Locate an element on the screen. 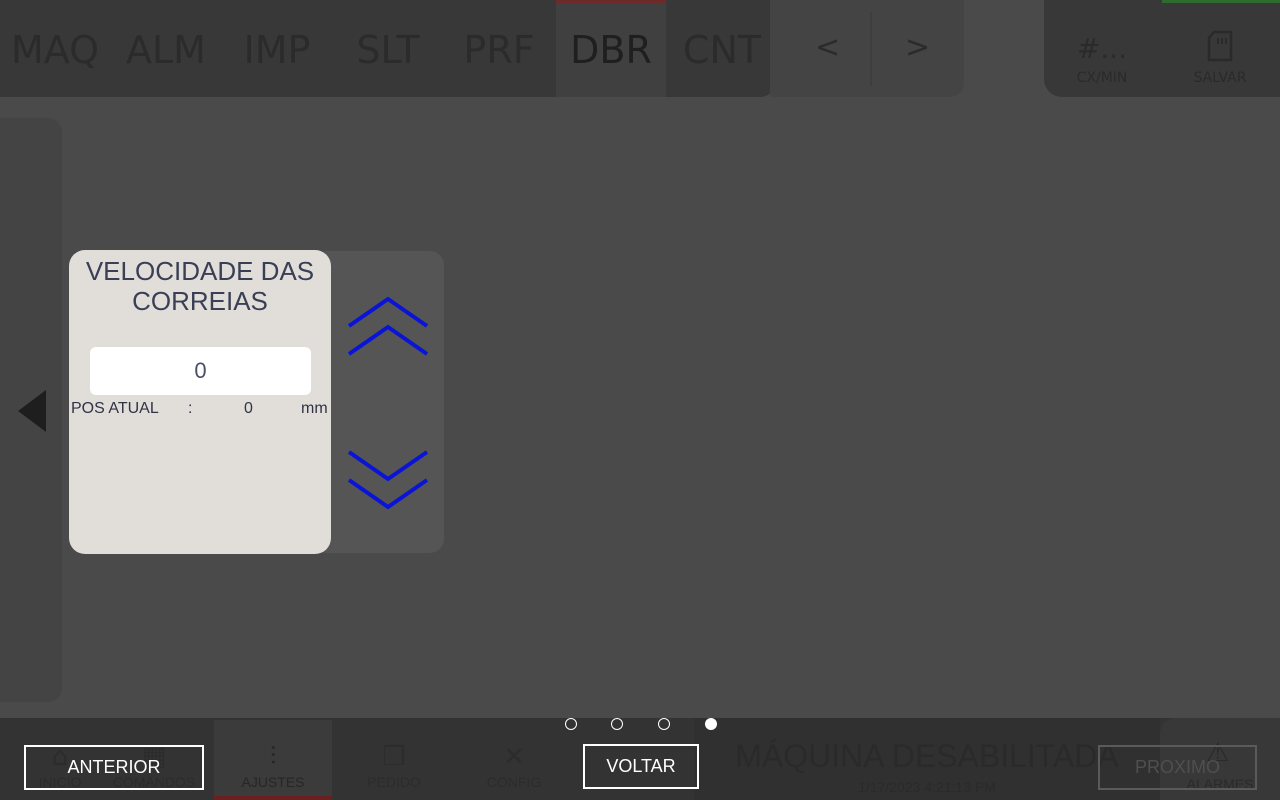 This screenshot has height=800, width=1280. proximo-button: PROXIMO is located at coordinates (1177, 767).